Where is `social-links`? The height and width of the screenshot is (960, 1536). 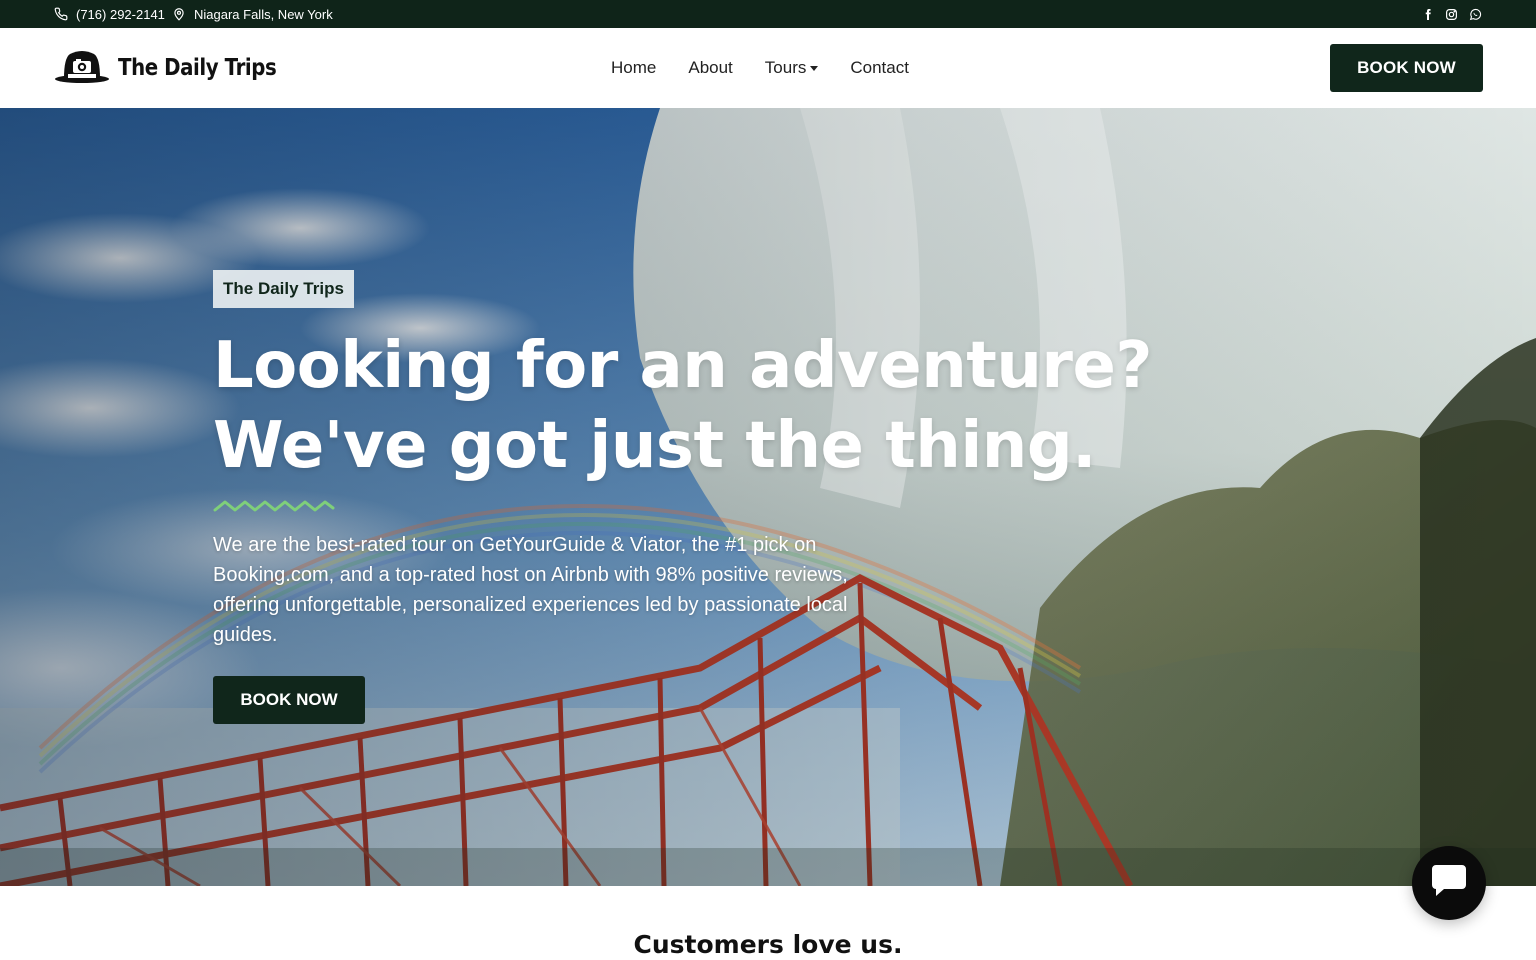
social-links is located at coordinates (1452, 14).